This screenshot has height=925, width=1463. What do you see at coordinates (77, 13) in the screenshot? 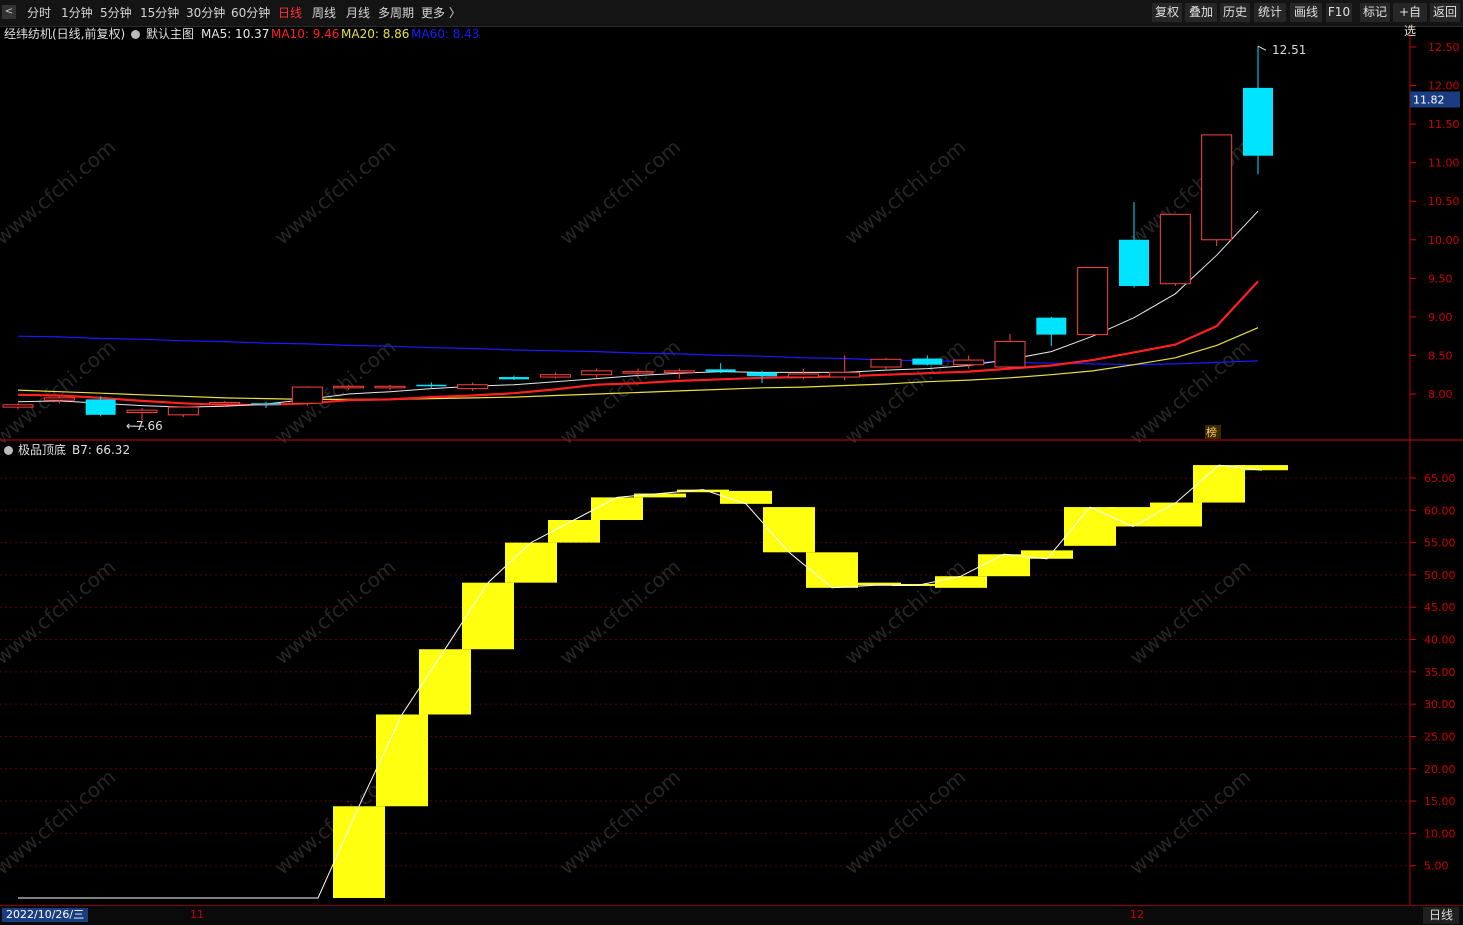
I see `period-tab-1: 1分钟` at bounding box center [77, 13].